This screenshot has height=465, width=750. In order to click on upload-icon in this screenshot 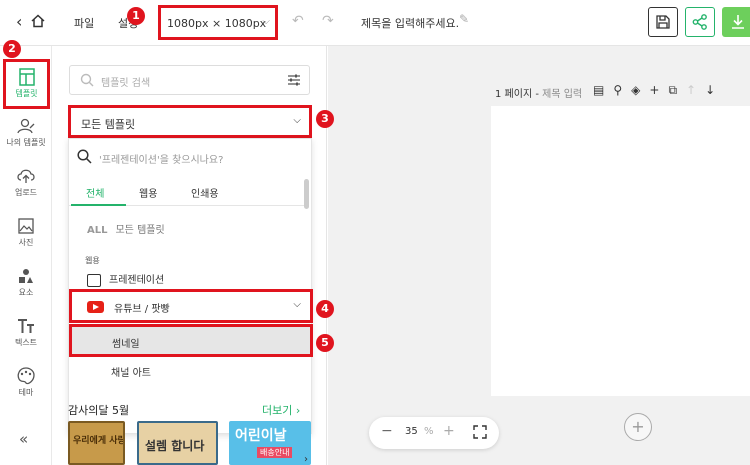, I will do `click(26, 176)`.